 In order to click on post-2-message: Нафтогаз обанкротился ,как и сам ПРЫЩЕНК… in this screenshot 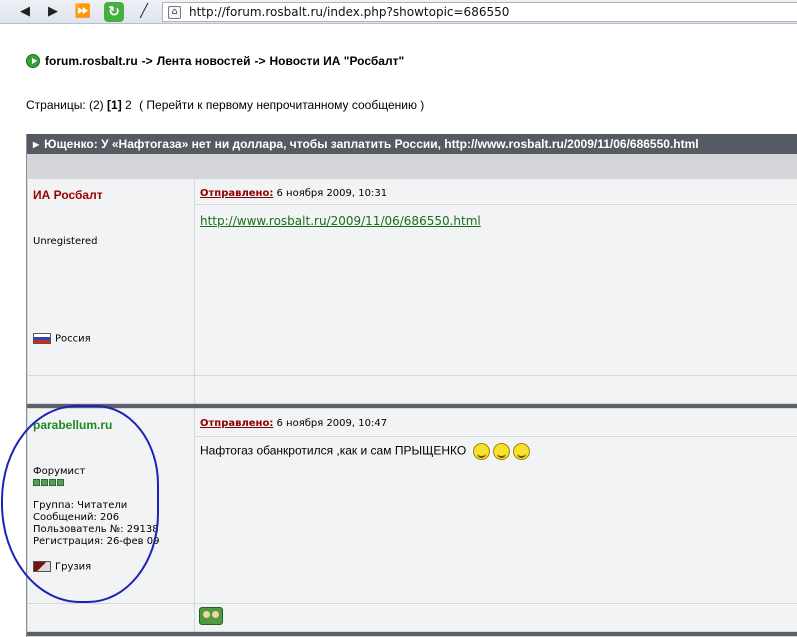, I will do `click(365, 451)`.